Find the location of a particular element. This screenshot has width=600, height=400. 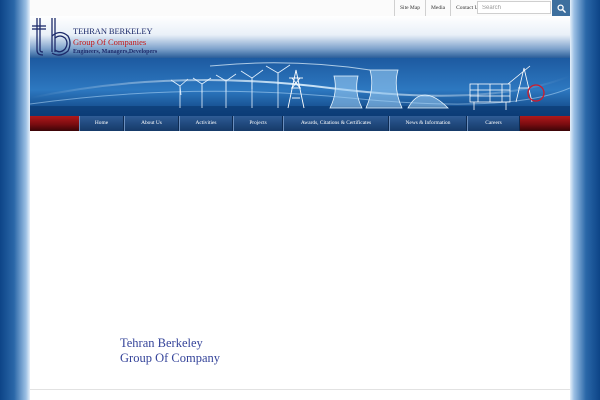

search-button is located at coordinates (561, 8).